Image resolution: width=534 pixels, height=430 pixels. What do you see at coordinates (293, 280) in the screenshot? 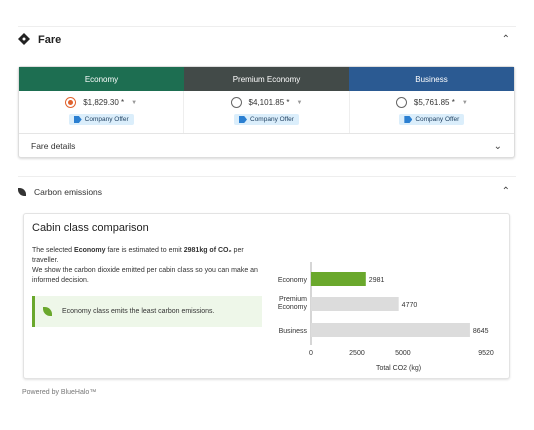
I see `category-label: Economy` at bounding box center [293, 280].